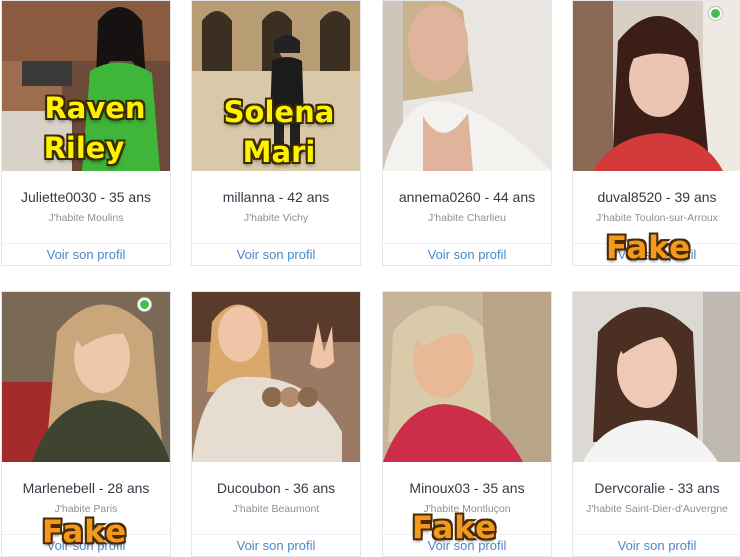  I want to click on profile-name-age: Marlenebell - 28 ans, so click(86, 488).